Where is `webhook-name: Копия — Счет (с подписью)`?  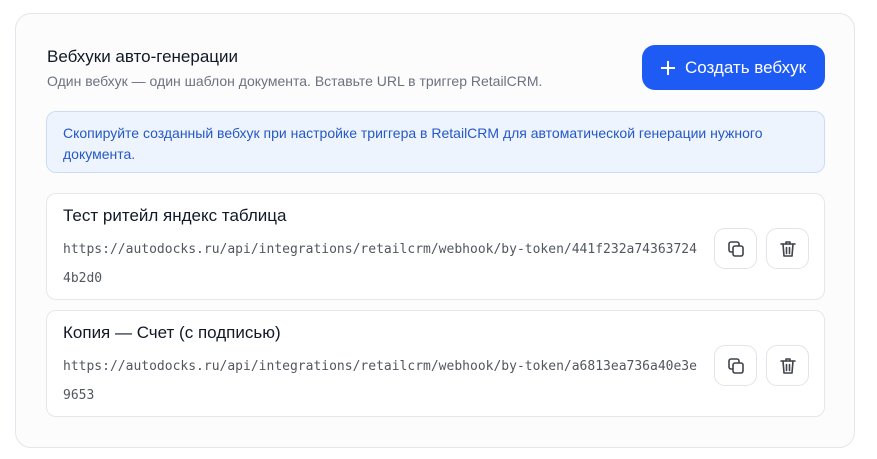
webhook-name: Копия — Счет (с подписью) is located at coordinates (172, 332).